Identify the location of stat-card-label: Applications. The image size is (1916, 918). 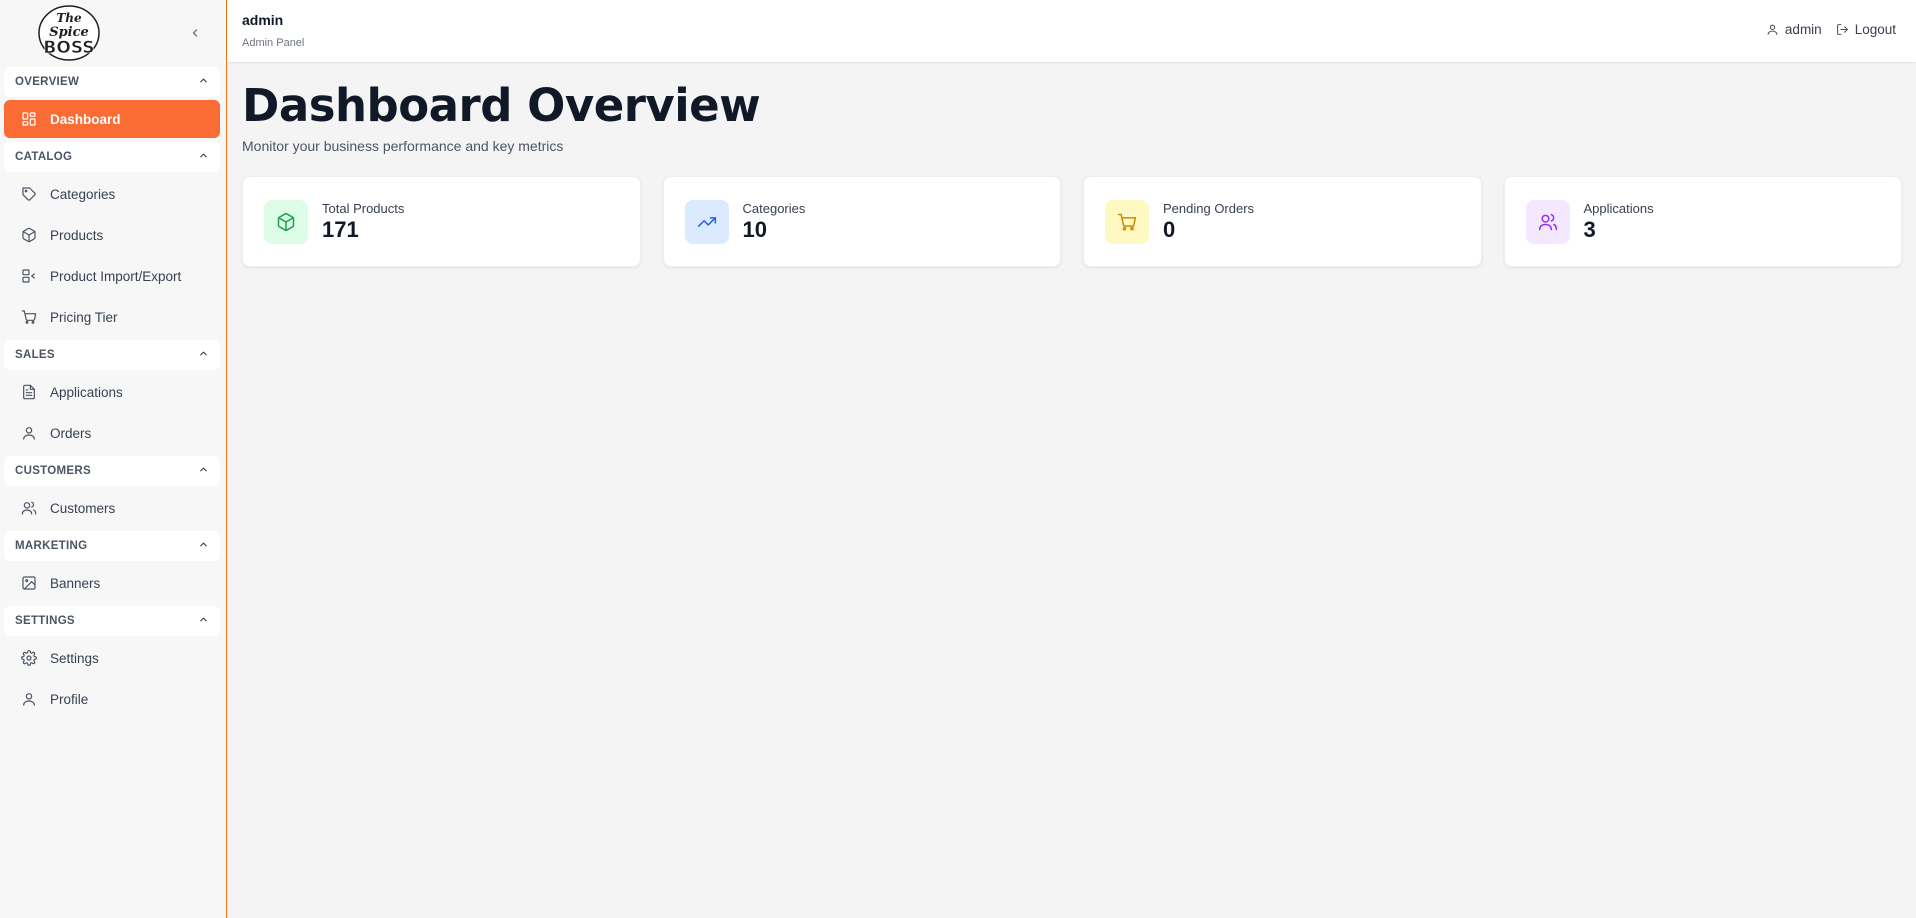
(1618, 208).